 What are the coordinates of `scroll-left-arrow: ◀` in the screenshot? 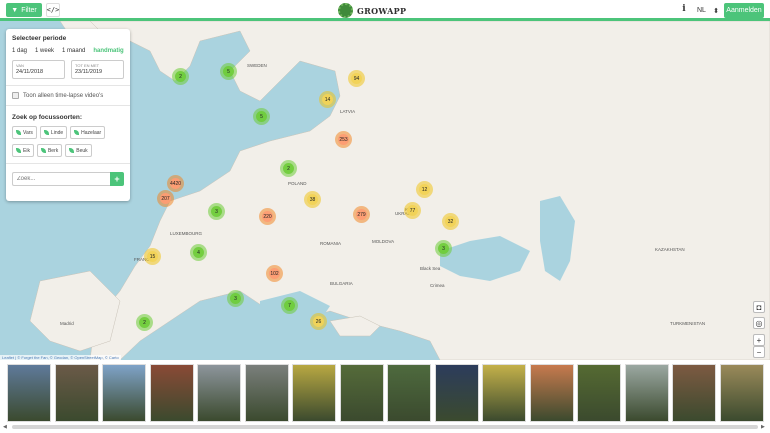 It's located at (5, 427).